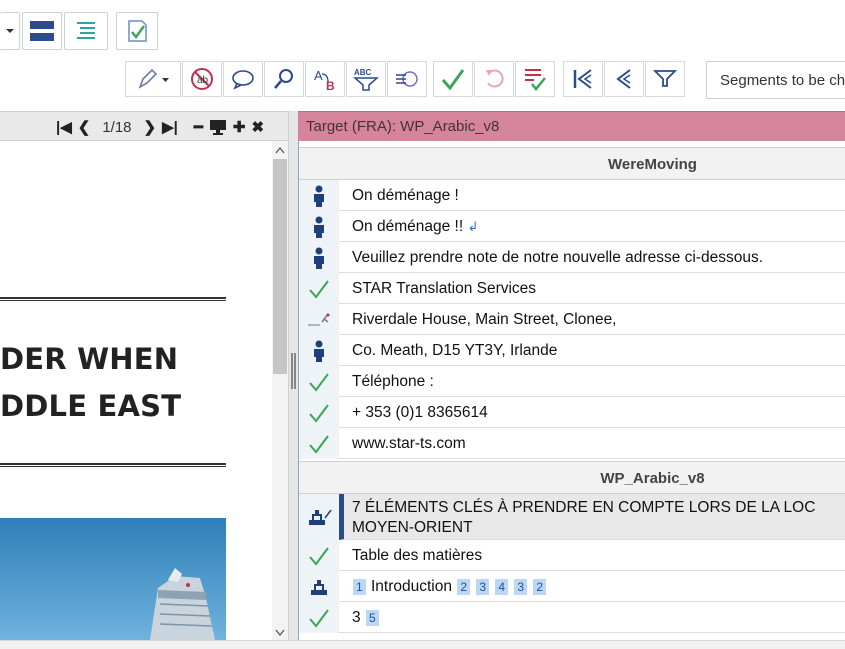 This screenshot has height=649, width=845. I want to click on segment-cell: 1 Introduction 2 3 4 3 2, so click(592, 586).